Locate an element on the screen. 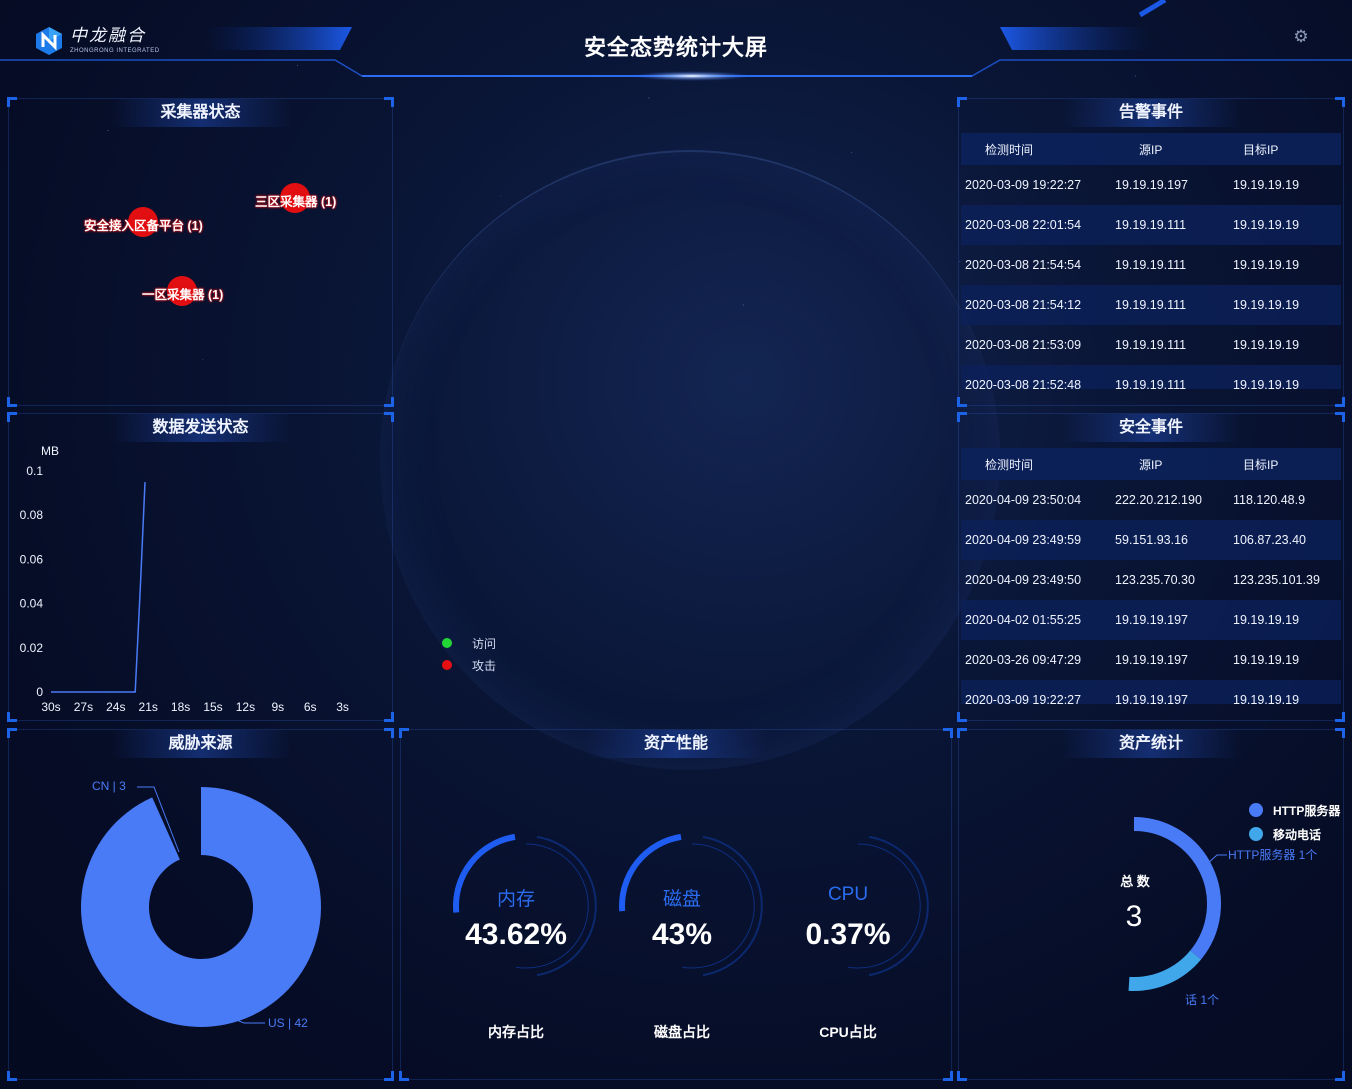 This screenshot has height=1089, width=1352. x-tick-label: 24s is located at coordinates (115, 707).